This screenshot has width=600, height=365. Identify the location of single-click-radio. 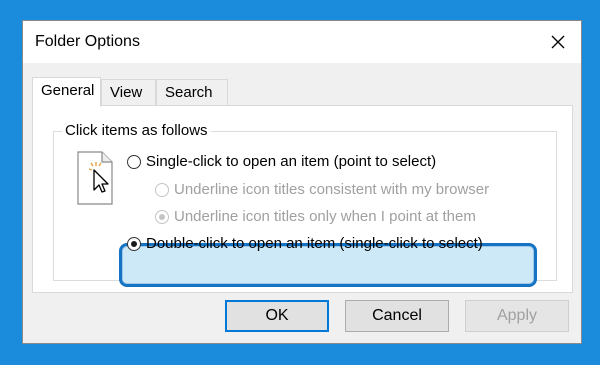
(134, 161).